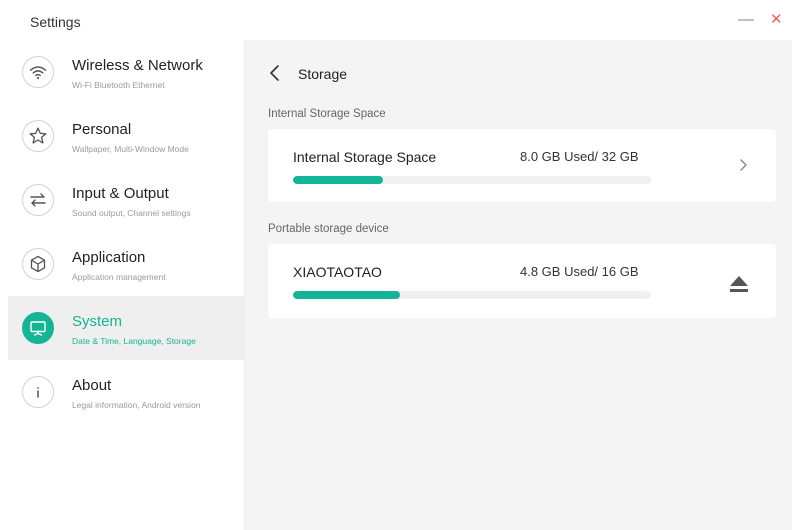  I want to click on portable-storage-card: XIAOTAOTAO 4.8 GB Used/ 16 GB, so click(522, 281).